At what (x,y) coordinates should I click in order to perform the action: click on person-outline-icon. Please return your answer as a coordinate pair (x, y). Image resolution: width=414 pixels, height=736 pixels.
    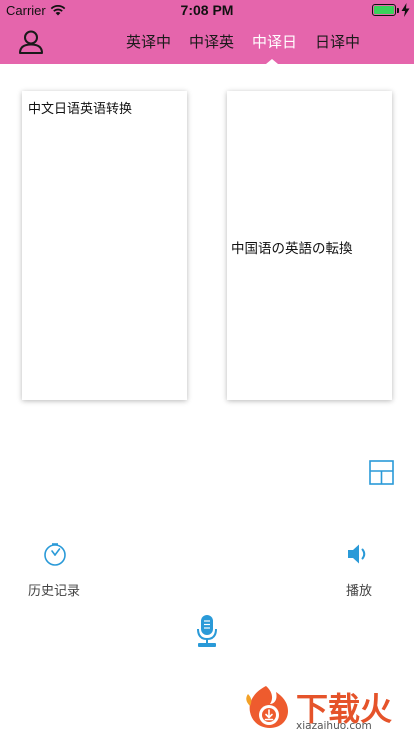
    Looking at the image, I should click on (31, 42).